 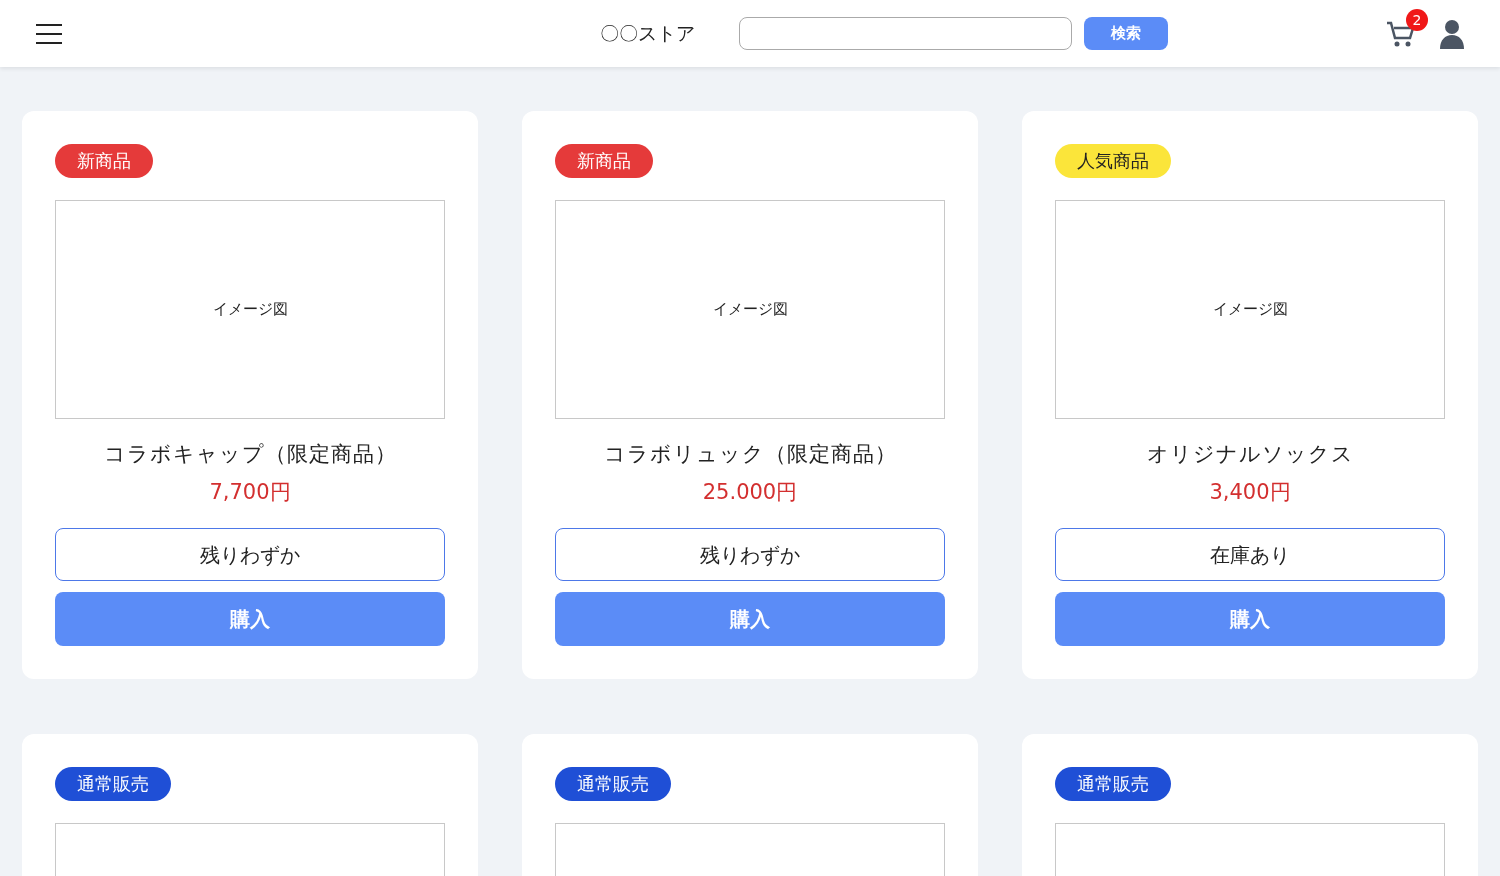 I want to click on product-price: 25.000円, so click(x=750, y=492).